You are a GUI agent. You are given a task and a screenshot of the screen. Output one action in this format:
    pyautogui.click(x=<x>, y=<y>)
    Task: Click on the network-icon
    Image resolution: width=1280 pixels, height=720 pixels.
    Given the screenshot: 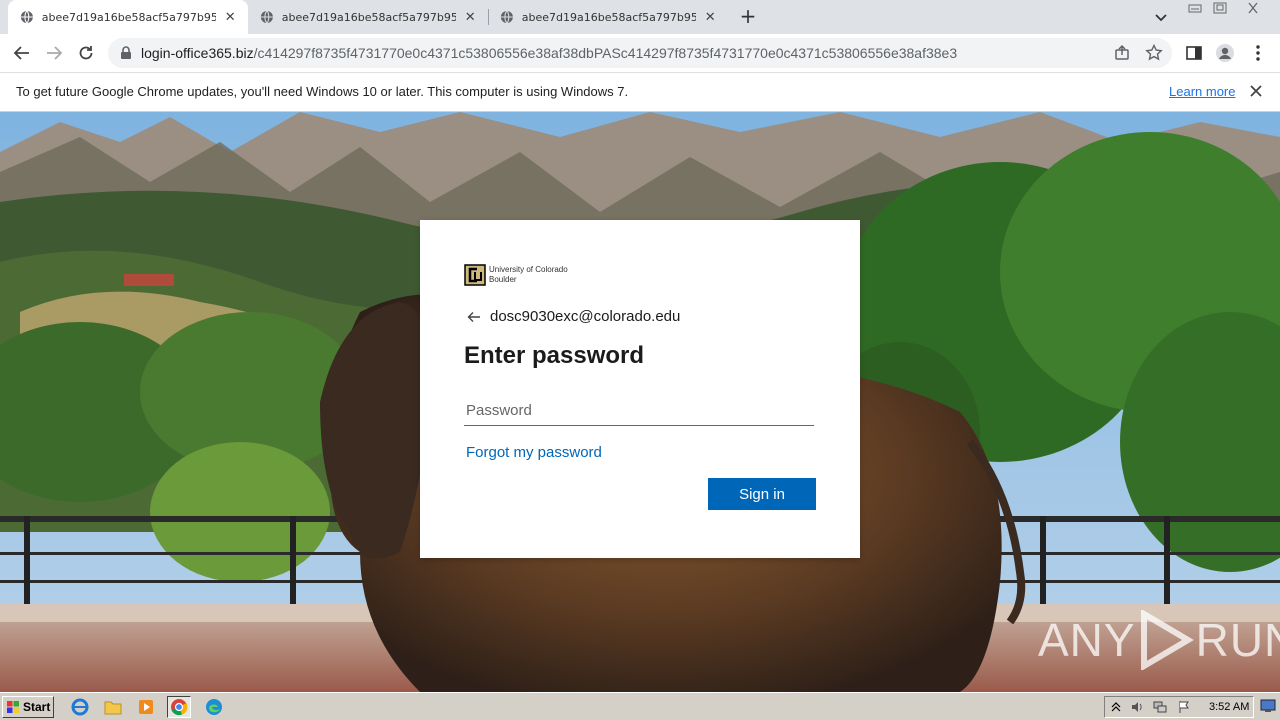 What is the action you would take?
    pyautogui.click(x=1160, y=707)
    